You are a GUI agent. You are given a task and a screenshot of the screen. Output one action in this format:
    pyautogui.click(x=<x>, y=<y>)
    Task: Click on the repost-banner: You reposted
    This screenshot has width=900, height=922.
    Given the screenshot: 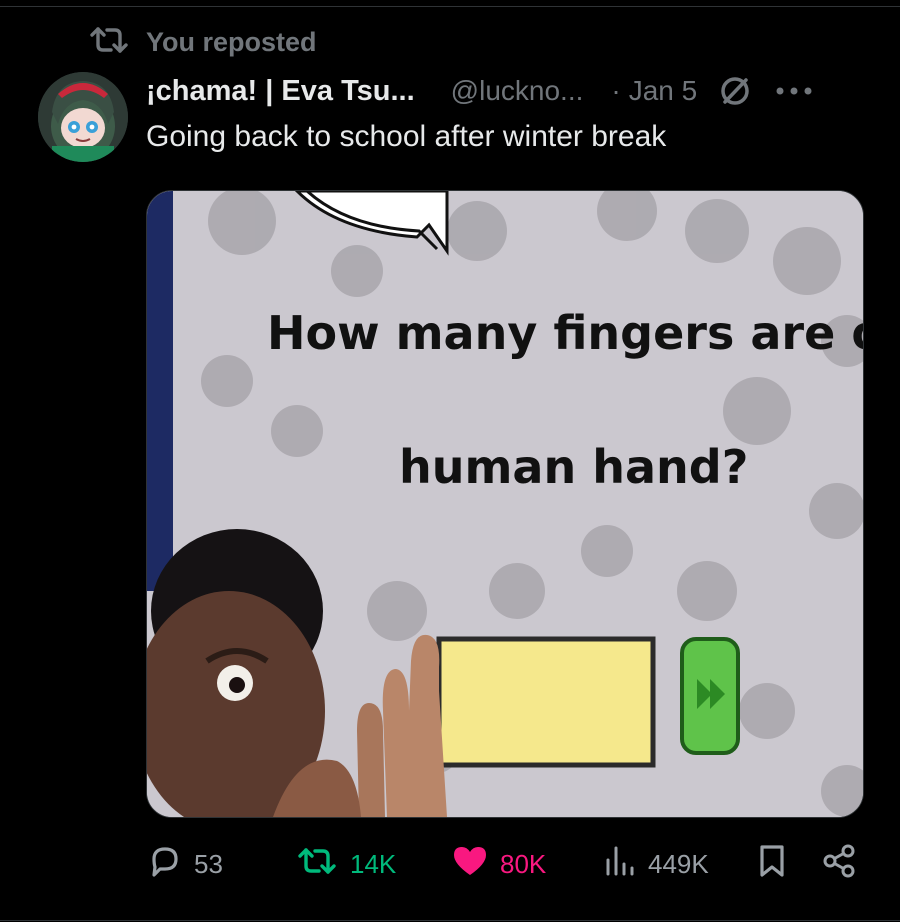 What is the action you would take?
    pyautogui.click(x=202, y=42)
    